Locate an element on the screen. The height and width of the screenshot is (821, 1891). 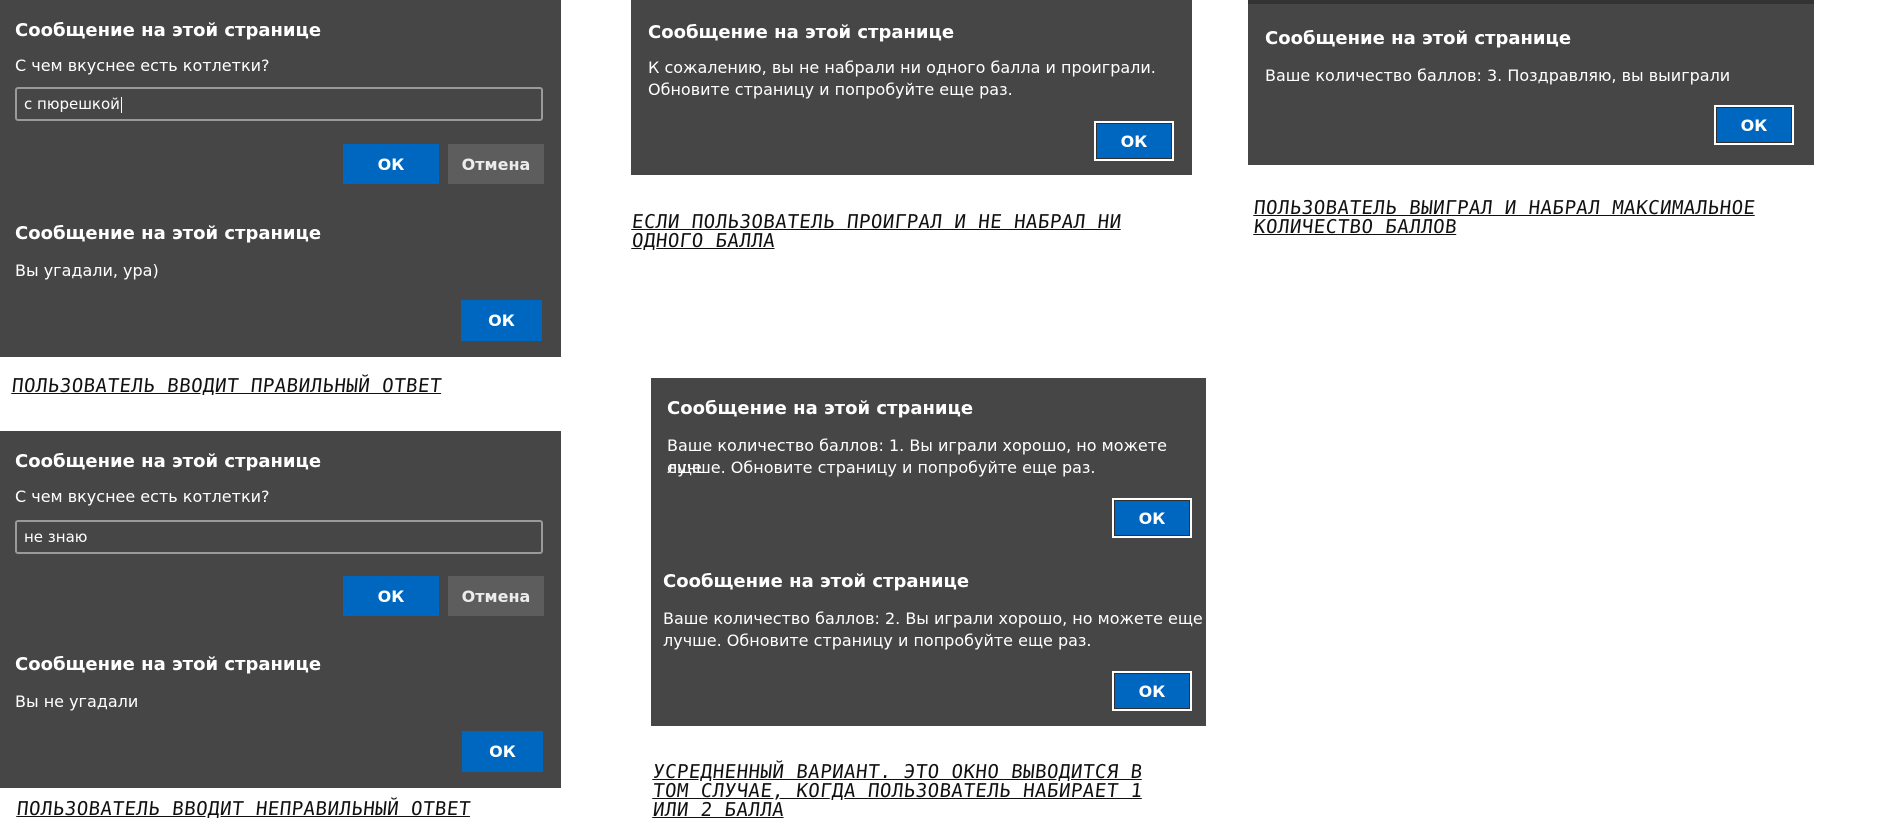
caption-average-line3: или 2 балла is located at coordinates (718, 810).